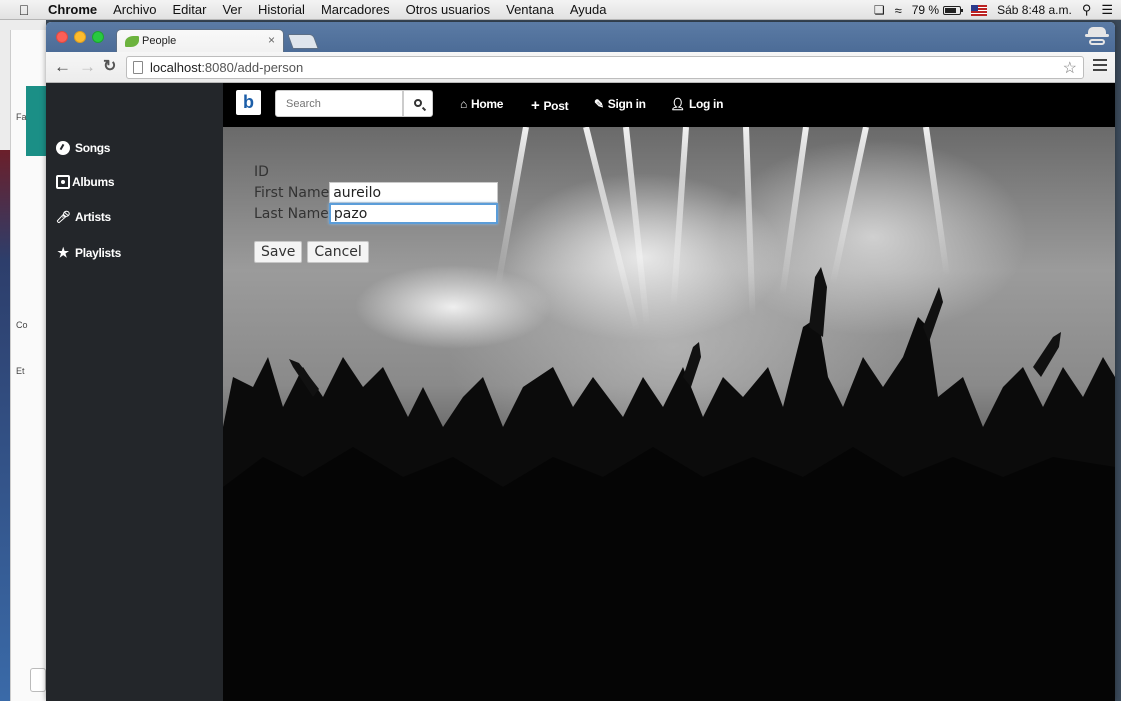 This screenshot has width=1121, height=701. What do you see at coordinates (22, 325) in the screenshot?
I see `background-window-label: Co` at bounding box center [22, 325].